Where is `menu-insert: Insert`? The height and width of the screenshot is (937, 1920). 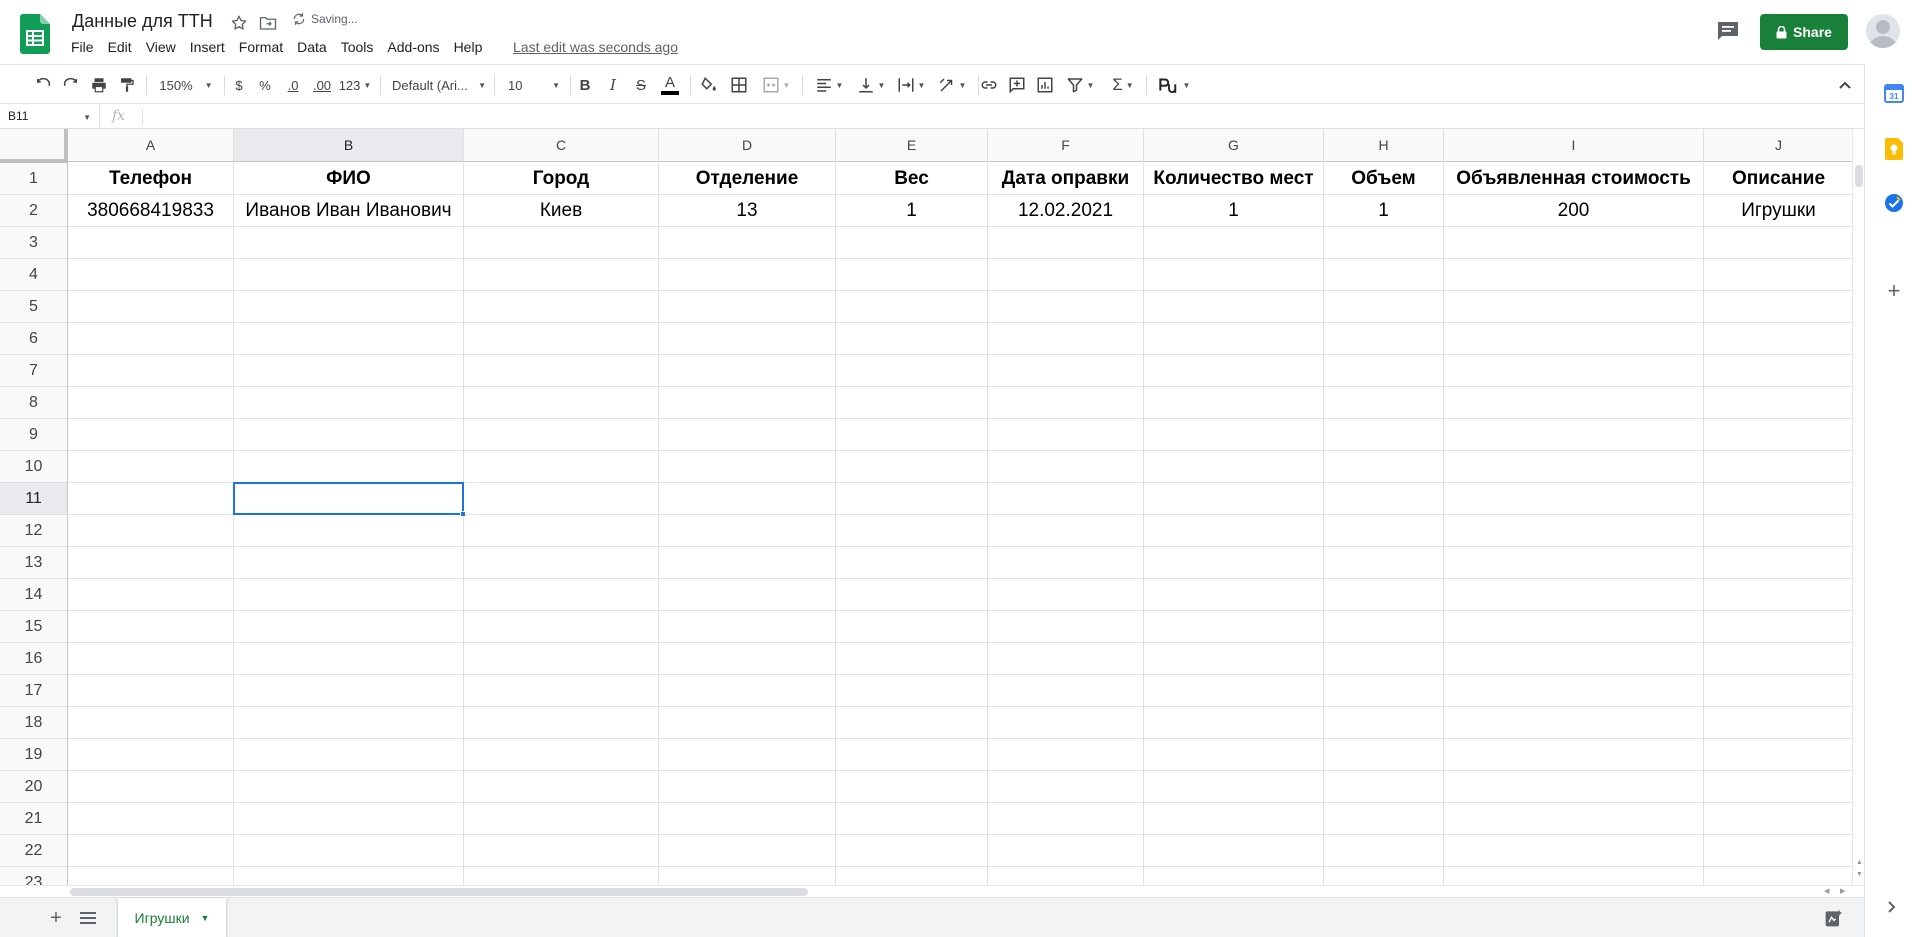
menu-insert: Insert is located at coordinates (207, 47).